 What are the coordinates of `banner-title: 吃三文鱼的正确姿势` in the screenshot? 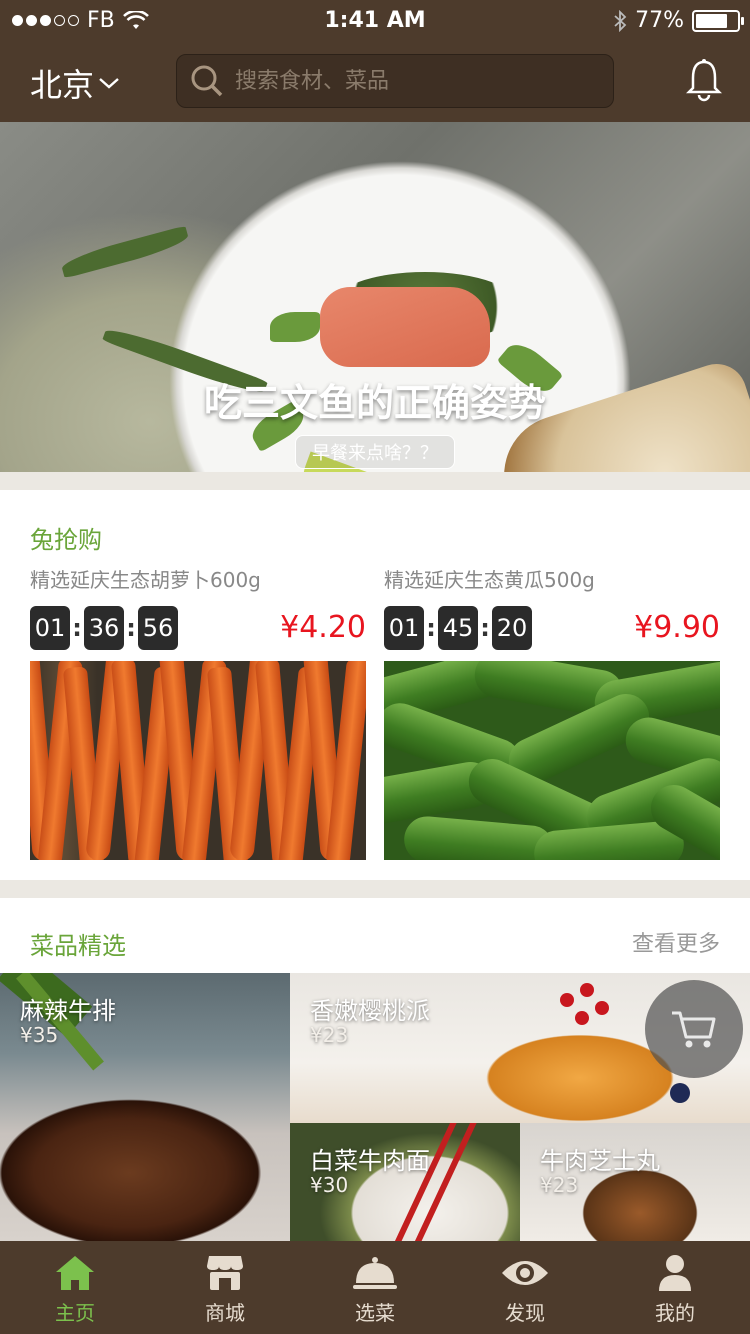 It's located at (374, 403).